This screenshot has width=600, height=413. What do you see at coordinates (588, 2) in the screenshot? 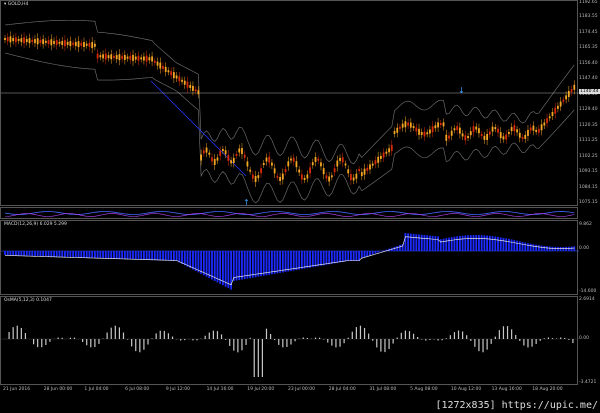
I see `price-tick: 1192.65` at bounding box center [588, 2].